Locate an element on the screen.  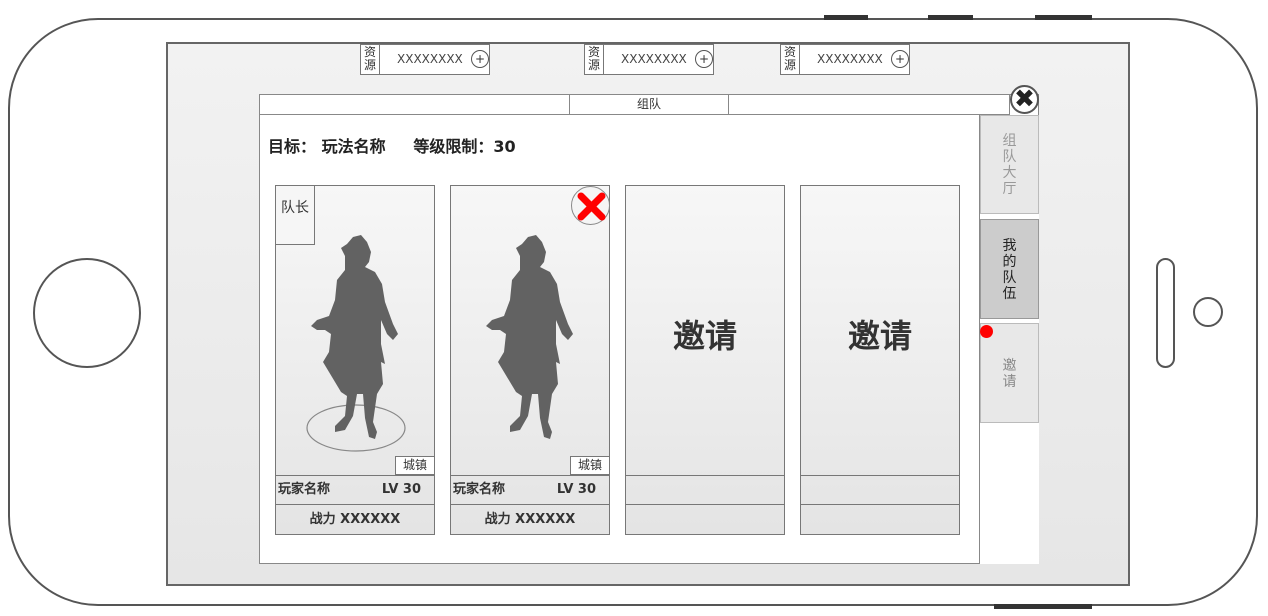
tab-my-team: 我 的 队 伍 is located at coordinates (1009, 269).